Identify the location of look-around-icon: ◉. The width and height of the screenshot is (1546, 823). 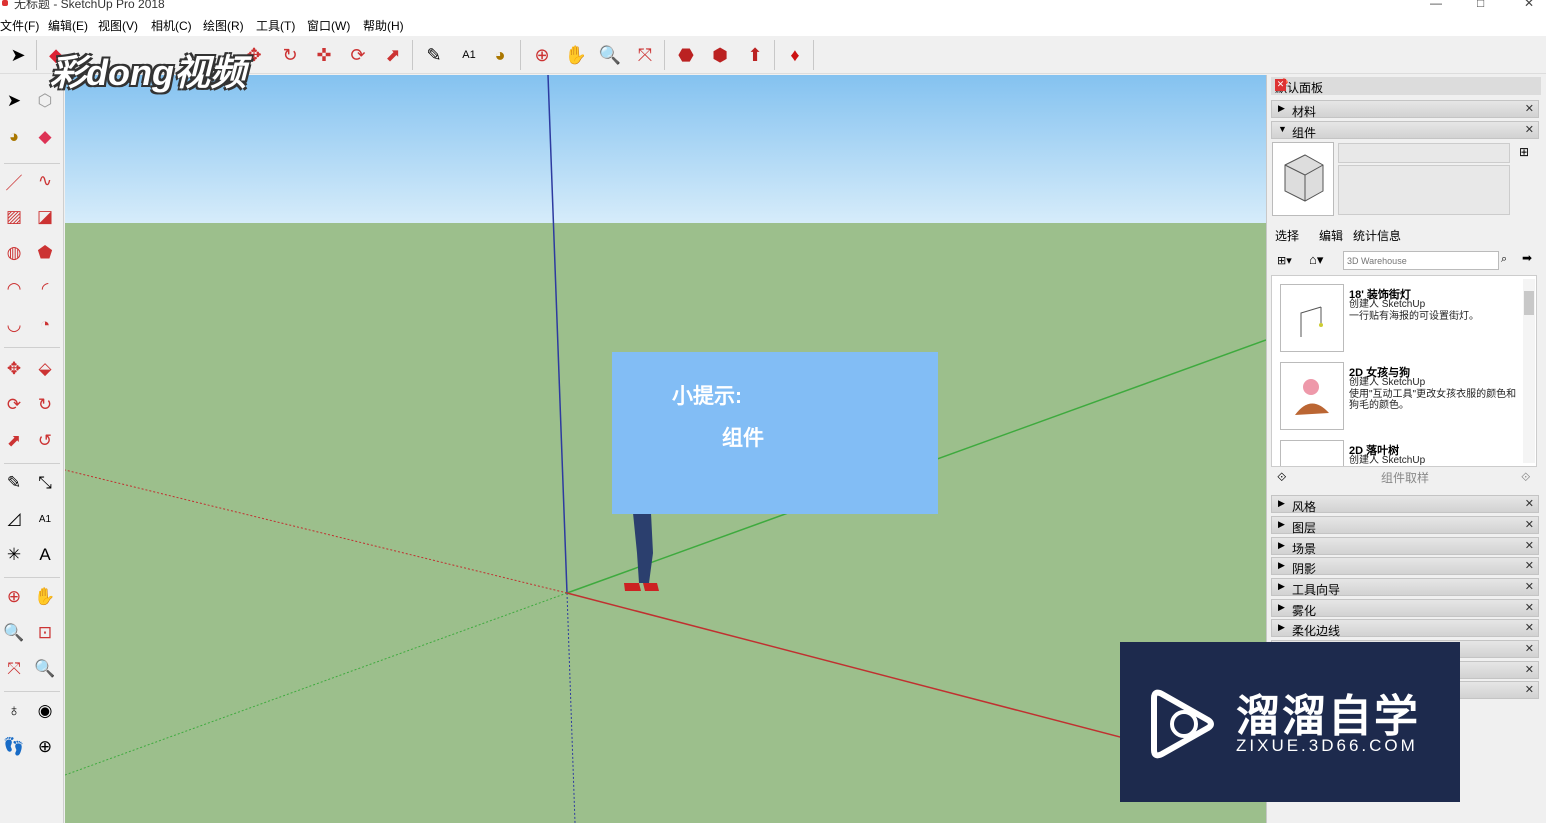
(45, 711).